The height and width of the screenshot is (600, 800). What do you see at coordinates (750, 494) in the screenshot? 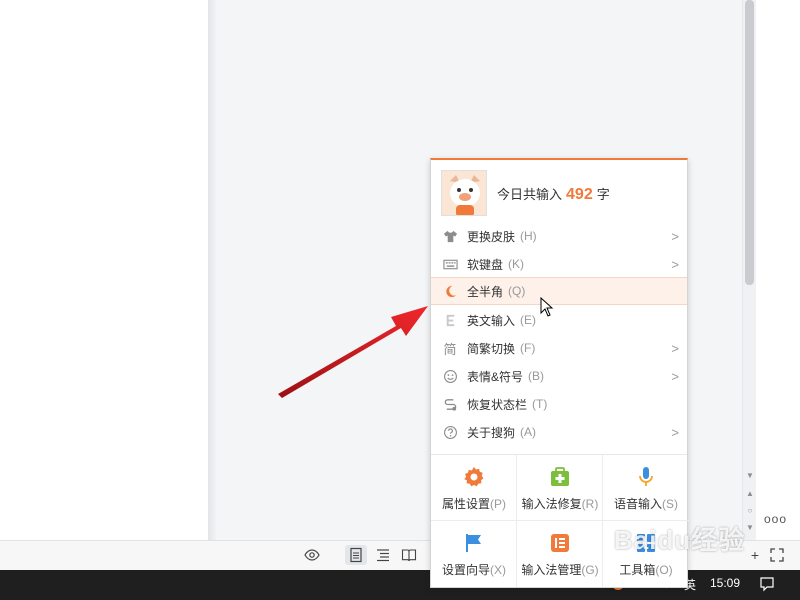
I see `page-up-icon: ▲` at bounding box center [750, 494].